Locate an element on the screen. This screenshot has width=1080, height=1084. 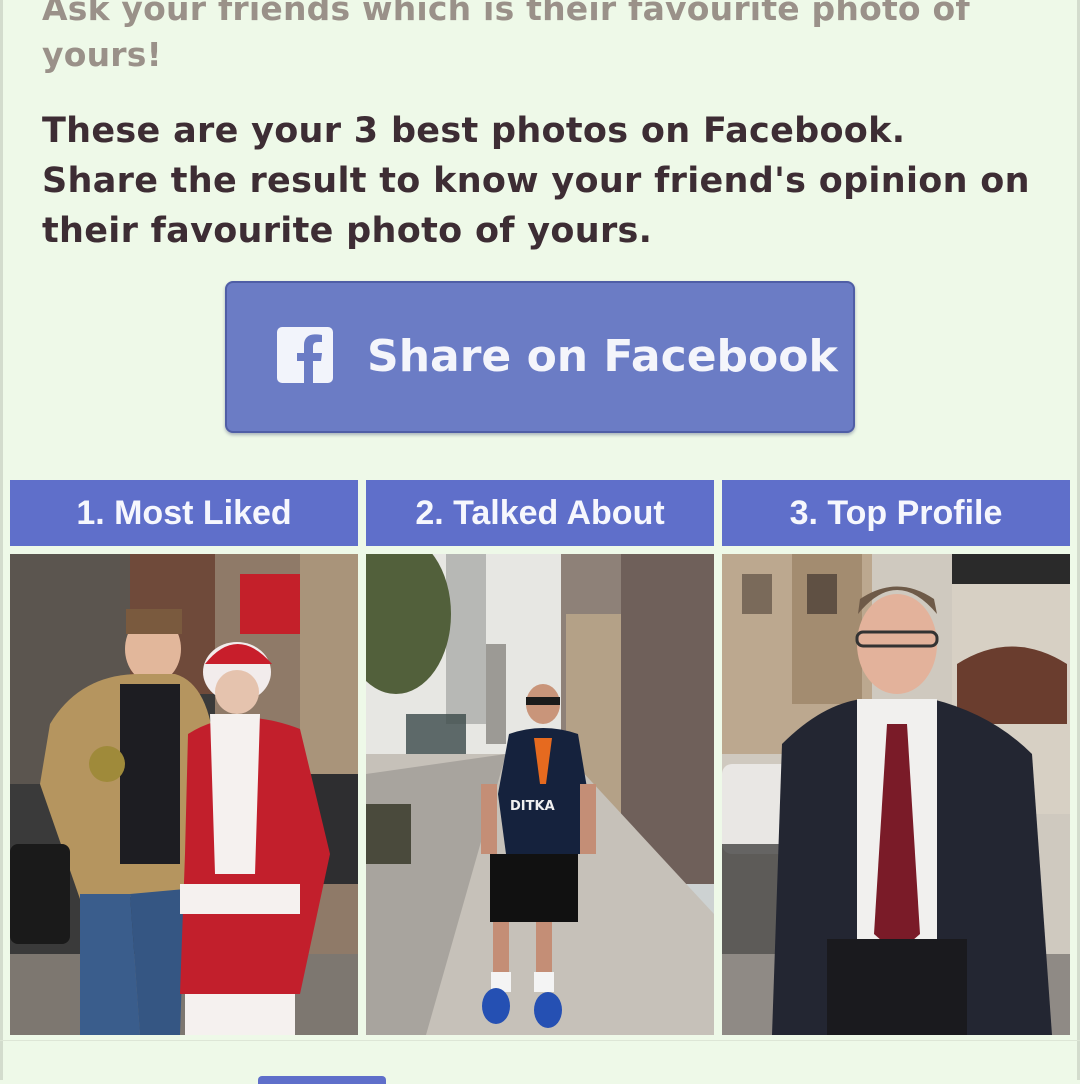
footer-tab-indicator is located at coordinates (322, 1080).